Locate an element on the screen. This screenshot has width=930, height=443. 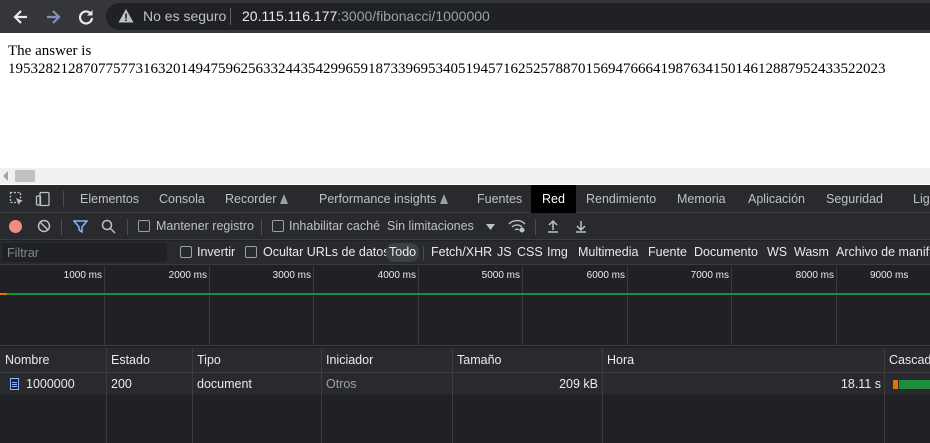
filter-input is located at coordinates (84, 252).